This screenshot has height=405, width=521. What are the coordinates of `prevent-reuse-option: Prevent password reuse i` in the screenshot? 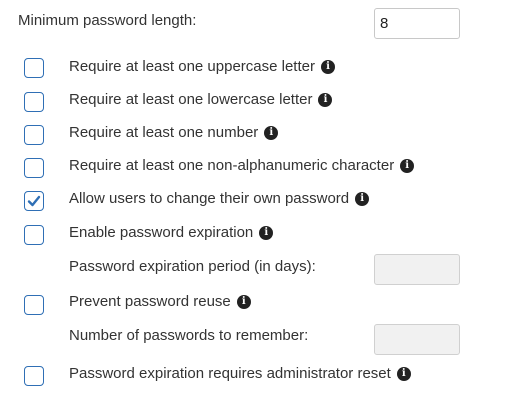 It's located at (160, 302).